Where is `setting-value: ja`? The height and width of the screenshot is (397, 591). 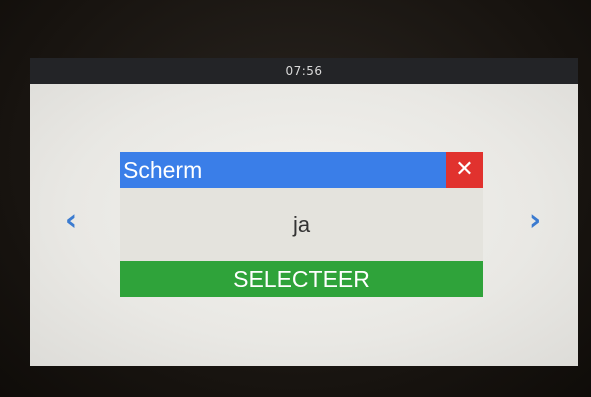
setting-value: ja is located at coordinates (301, 224).